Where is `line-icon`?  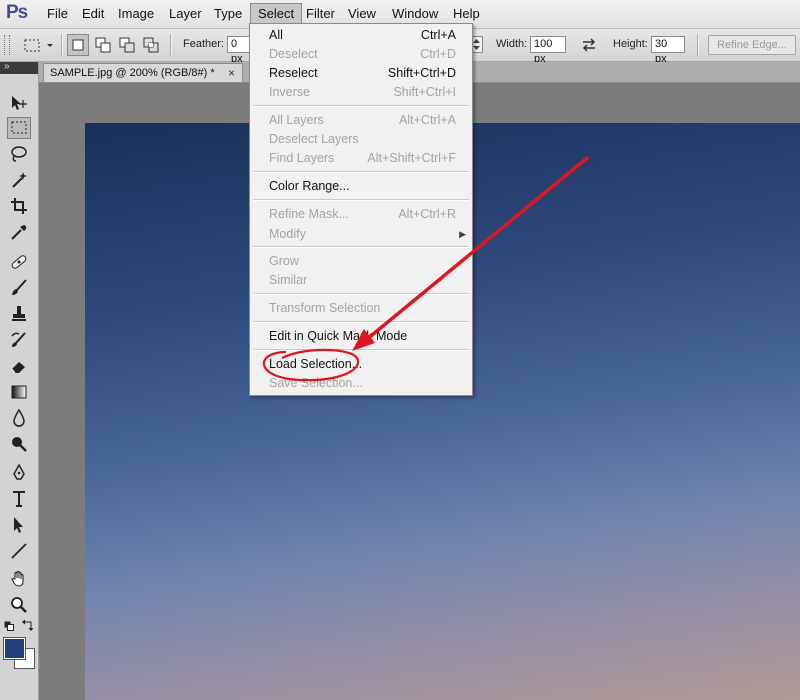 line-icon is located at coordinates (19, 551).